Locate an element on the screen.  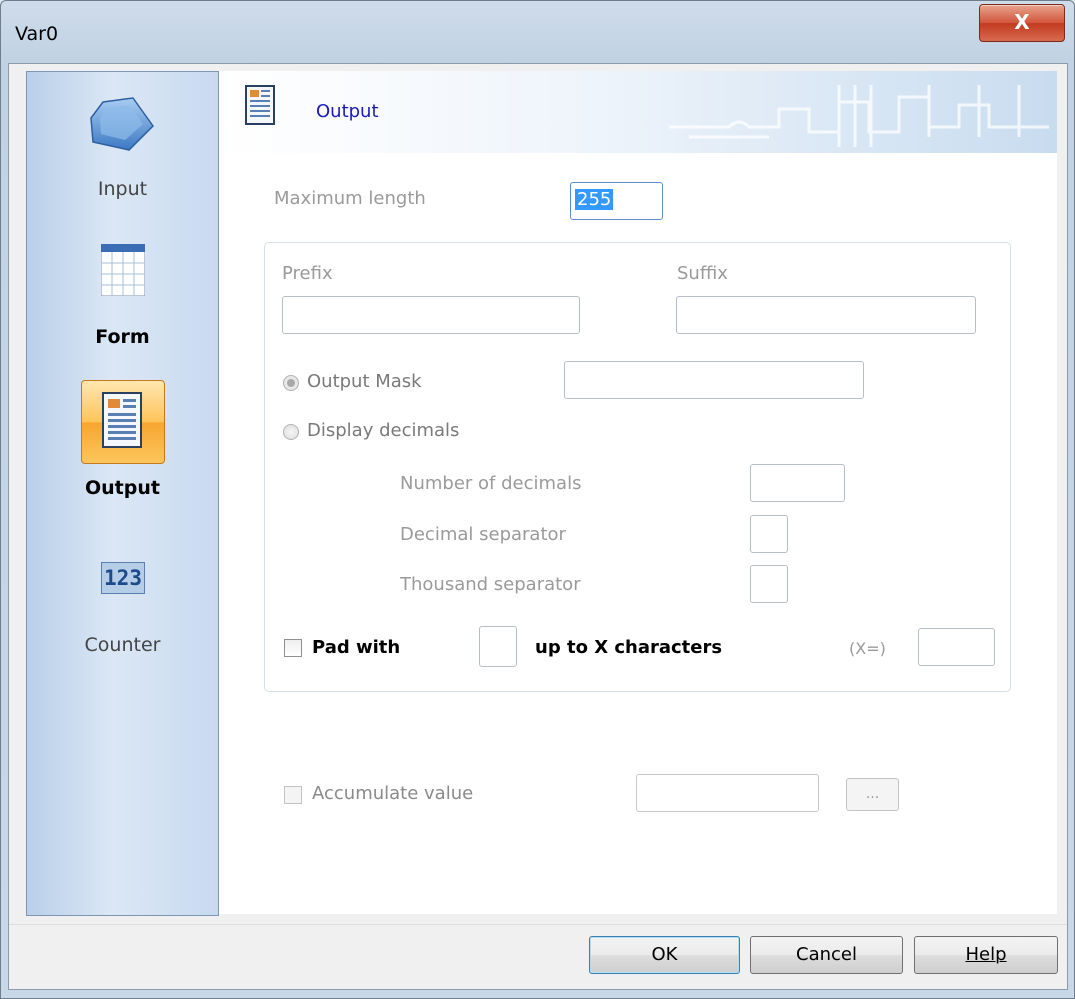
max-length-label: Maximum length is located at coordinates (350, 198).